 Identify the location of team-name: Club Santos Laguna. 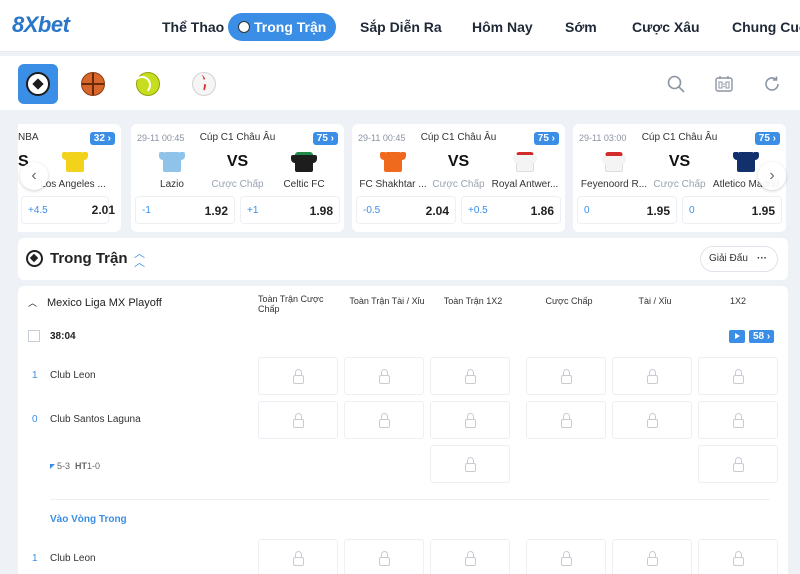
(95, 419).